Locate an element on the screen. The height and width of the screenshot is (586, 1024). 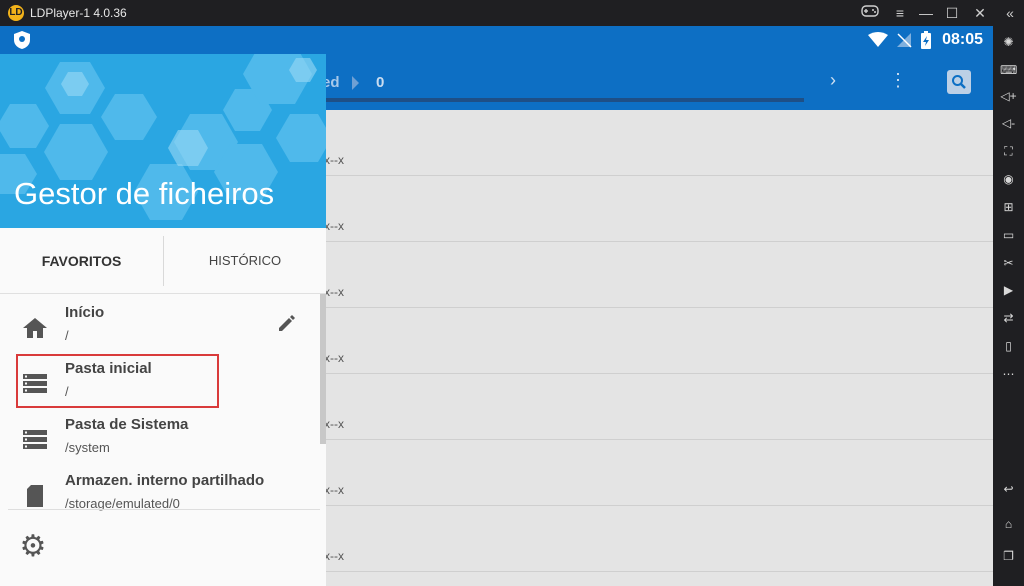
battery-charging-icon is located at coordinates (926, 40).